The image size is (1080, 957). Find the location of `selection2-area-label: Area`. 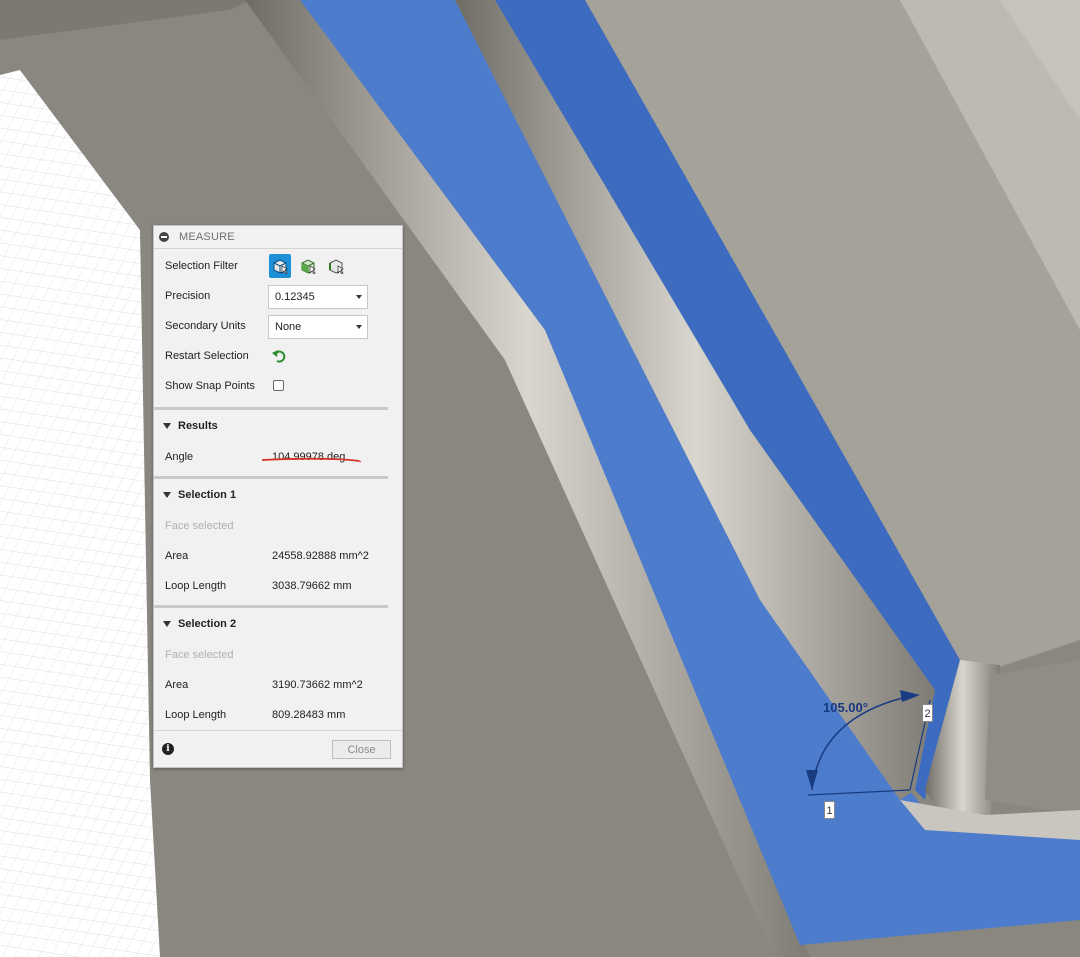

selection2-area-label: Area is located at coordinates (177, 685).